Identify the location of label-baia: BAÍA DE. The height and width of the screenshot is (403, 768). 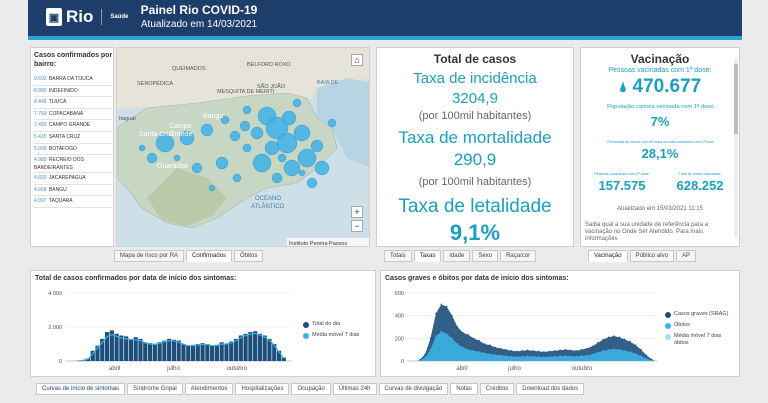
(328, 82).